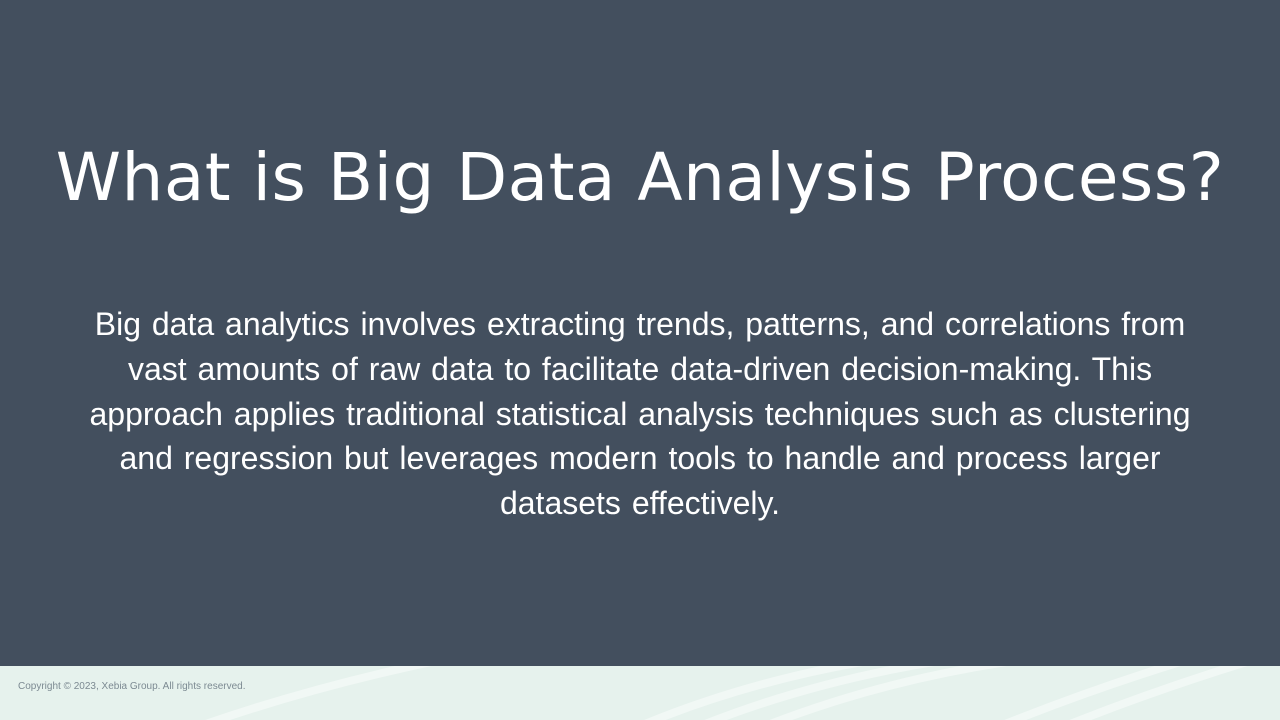 The height and width of the screenshot is (720, 1280). Describe the element at coordinates (726, 693) in the screenshot. I see `footer-decorative-pattern` at that location.